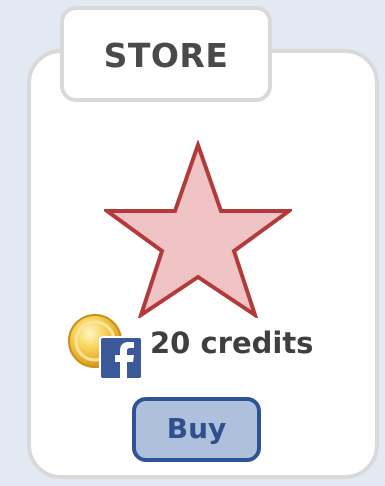  Describe the element at coordinates (196, 429) in the screenshot. I see `buy-button: Buy` at that location.